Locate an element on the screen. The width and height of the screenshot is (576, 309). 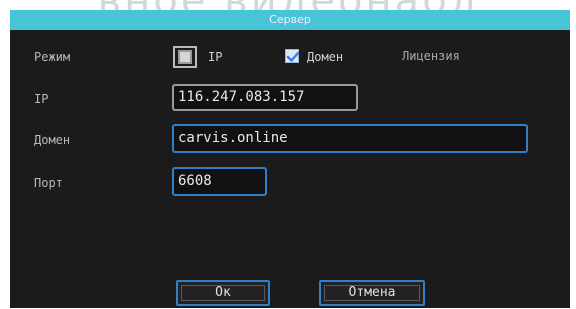
domain-mode-checkbox is located at coordinates (292, 56).